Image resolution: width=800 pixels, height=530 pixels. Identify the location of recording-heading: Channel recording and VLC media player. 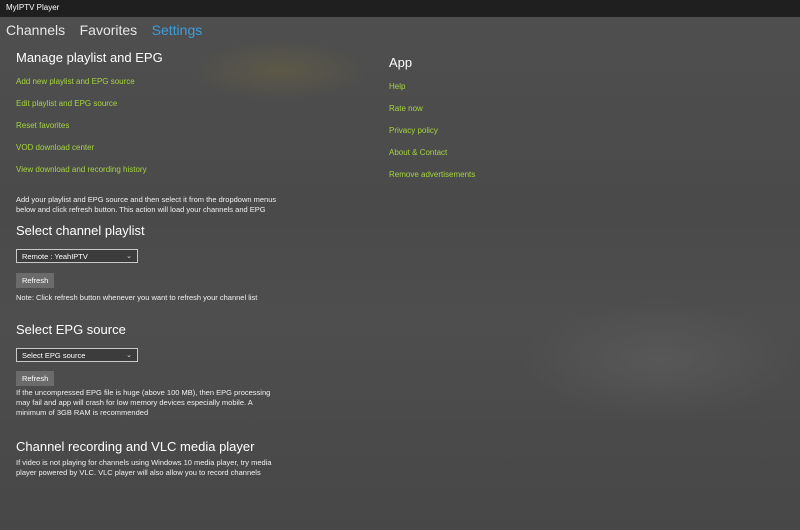
(135, 446).